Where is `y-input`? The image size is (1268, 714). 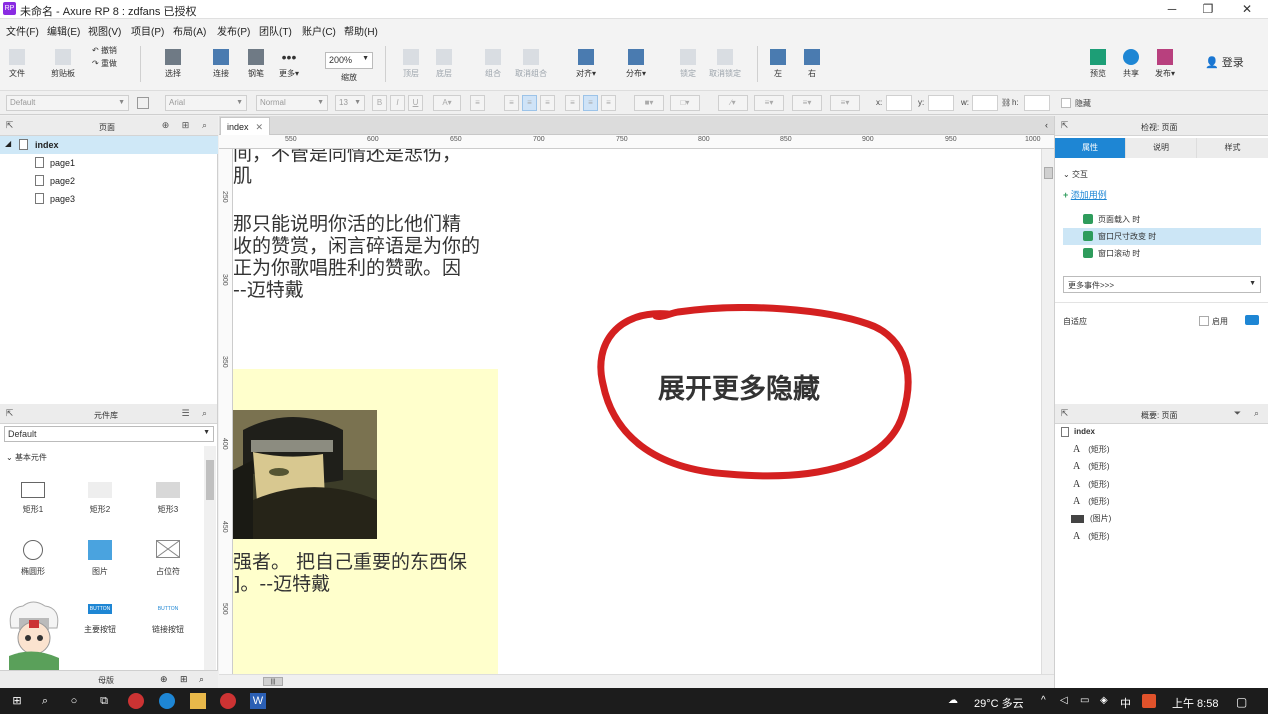
y-input is located at coordinates (941, 103).